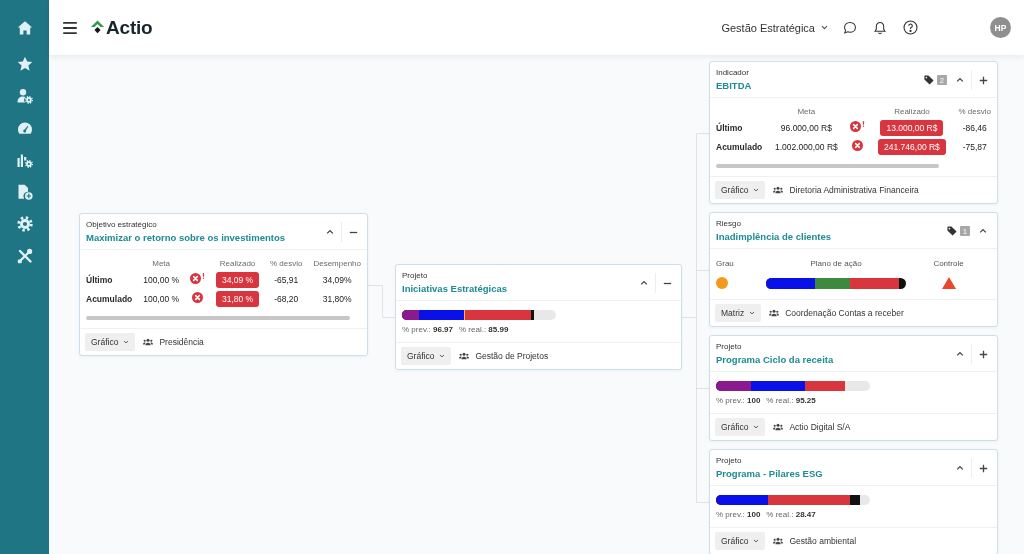 The image size is (1024, 554). Describe the element at coordinates (833, 474) in the screenshot. I see `node-title: Programa - Pilares ESG` at that location.